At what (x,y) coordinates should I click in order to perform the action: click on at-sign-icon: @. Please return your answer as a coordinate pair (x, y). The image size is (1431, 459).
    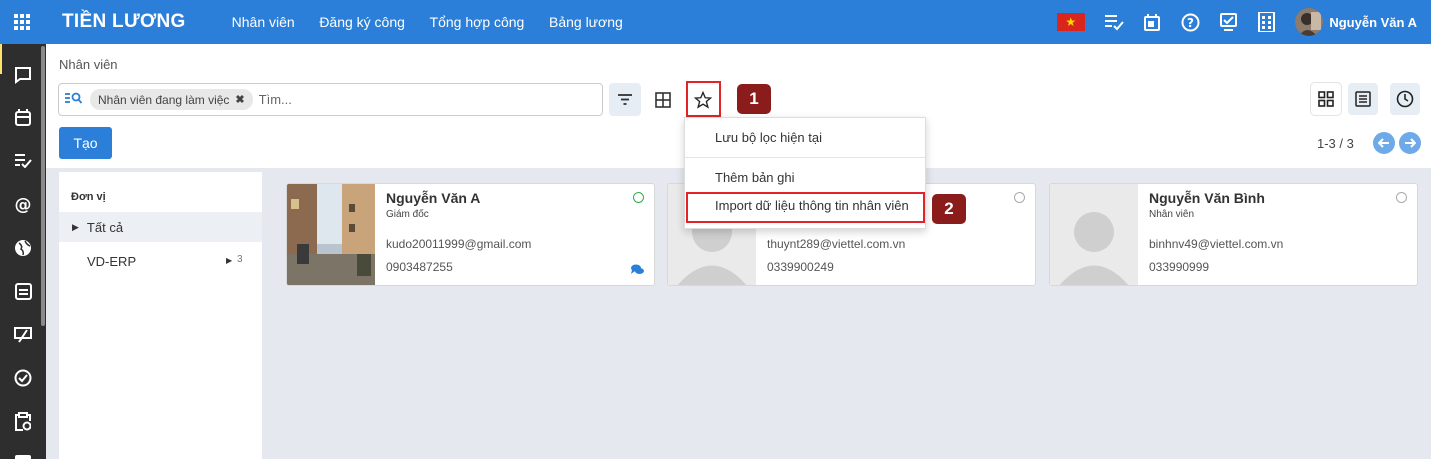
    Looking at the image, I should click on (23, 204).